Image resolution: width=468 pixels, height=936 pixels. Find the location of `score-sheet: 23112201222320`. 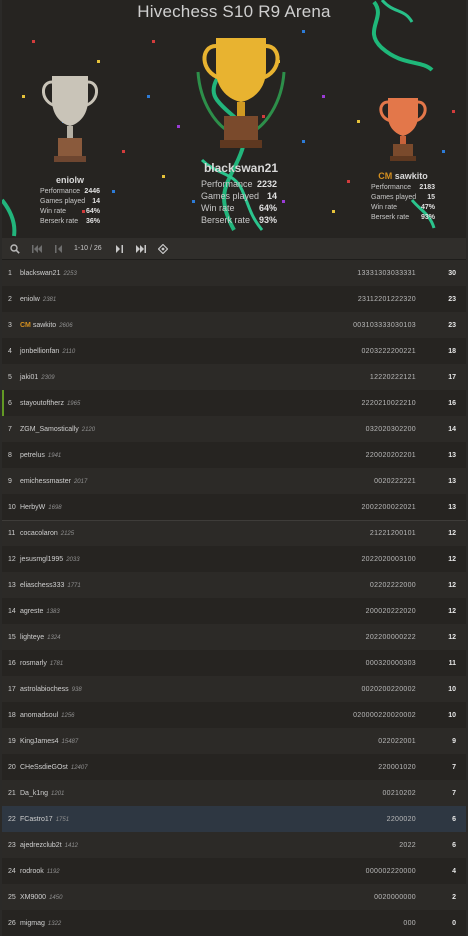

score-sheet: 23112201222320 is located at coordinates (386, 299).